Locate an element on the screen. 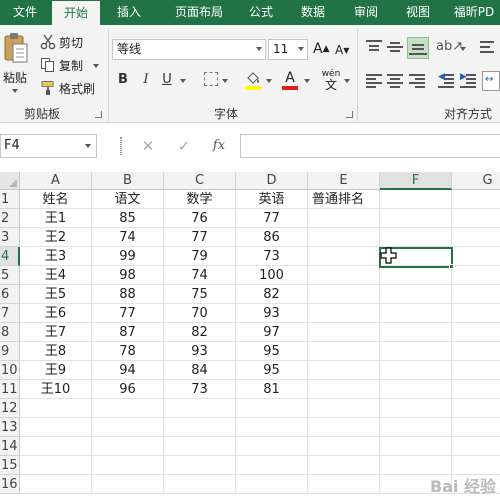 The image size is (500, 500). cell-e5 is located at coordinates (344, 275).